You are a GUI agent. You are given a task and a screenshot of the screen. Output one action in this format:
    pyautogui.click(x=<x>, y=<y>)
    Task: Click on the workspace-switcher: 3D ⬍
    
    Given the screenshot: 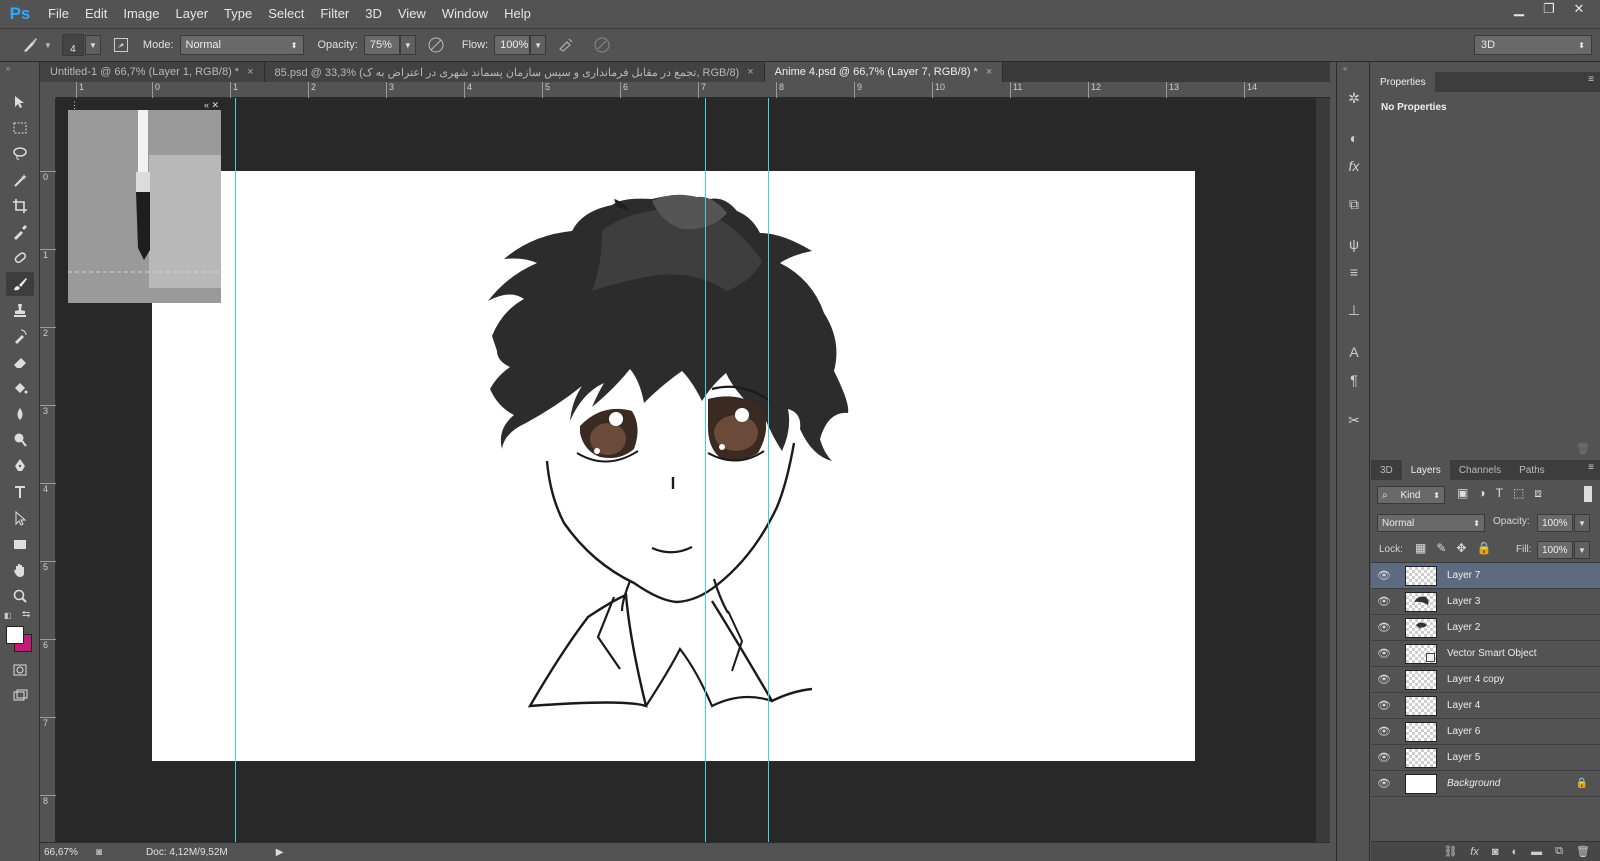 What is the action you would take?
    pyautogui.click(x=1533, y=45)
    